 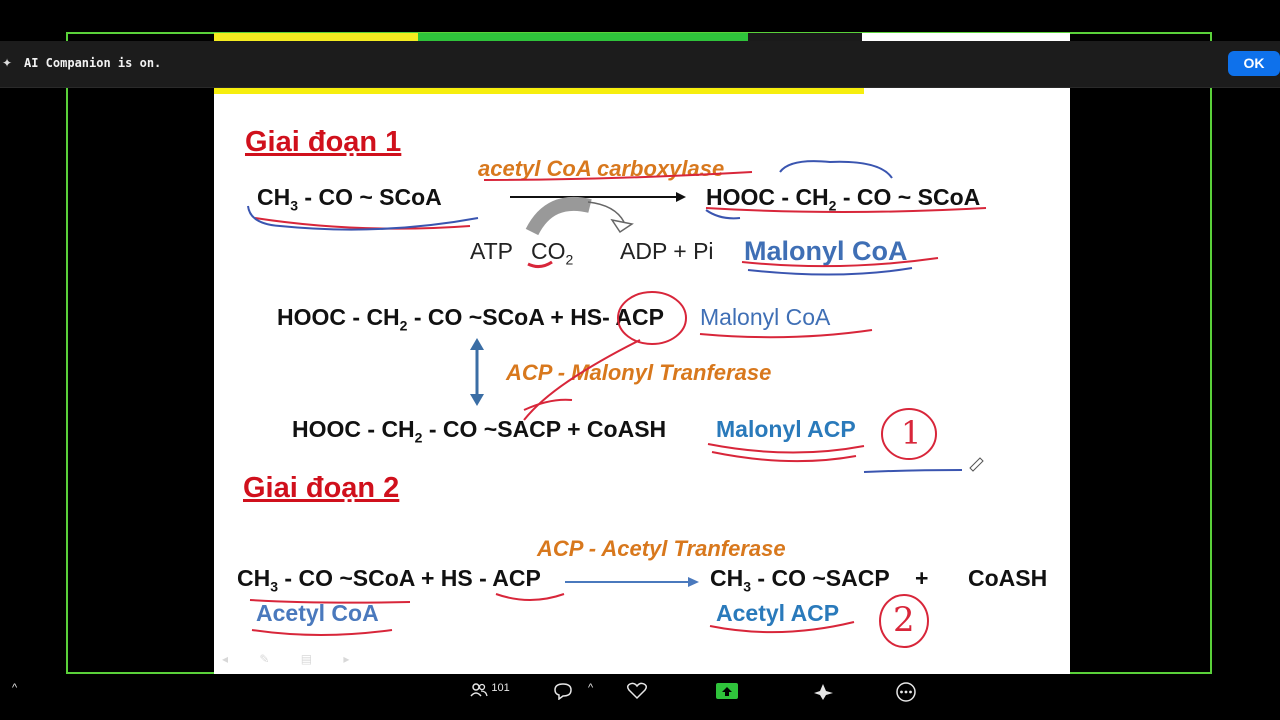 I want to click on notification-bar: ✦ AI Companion is on., so click(x=640, y=64).